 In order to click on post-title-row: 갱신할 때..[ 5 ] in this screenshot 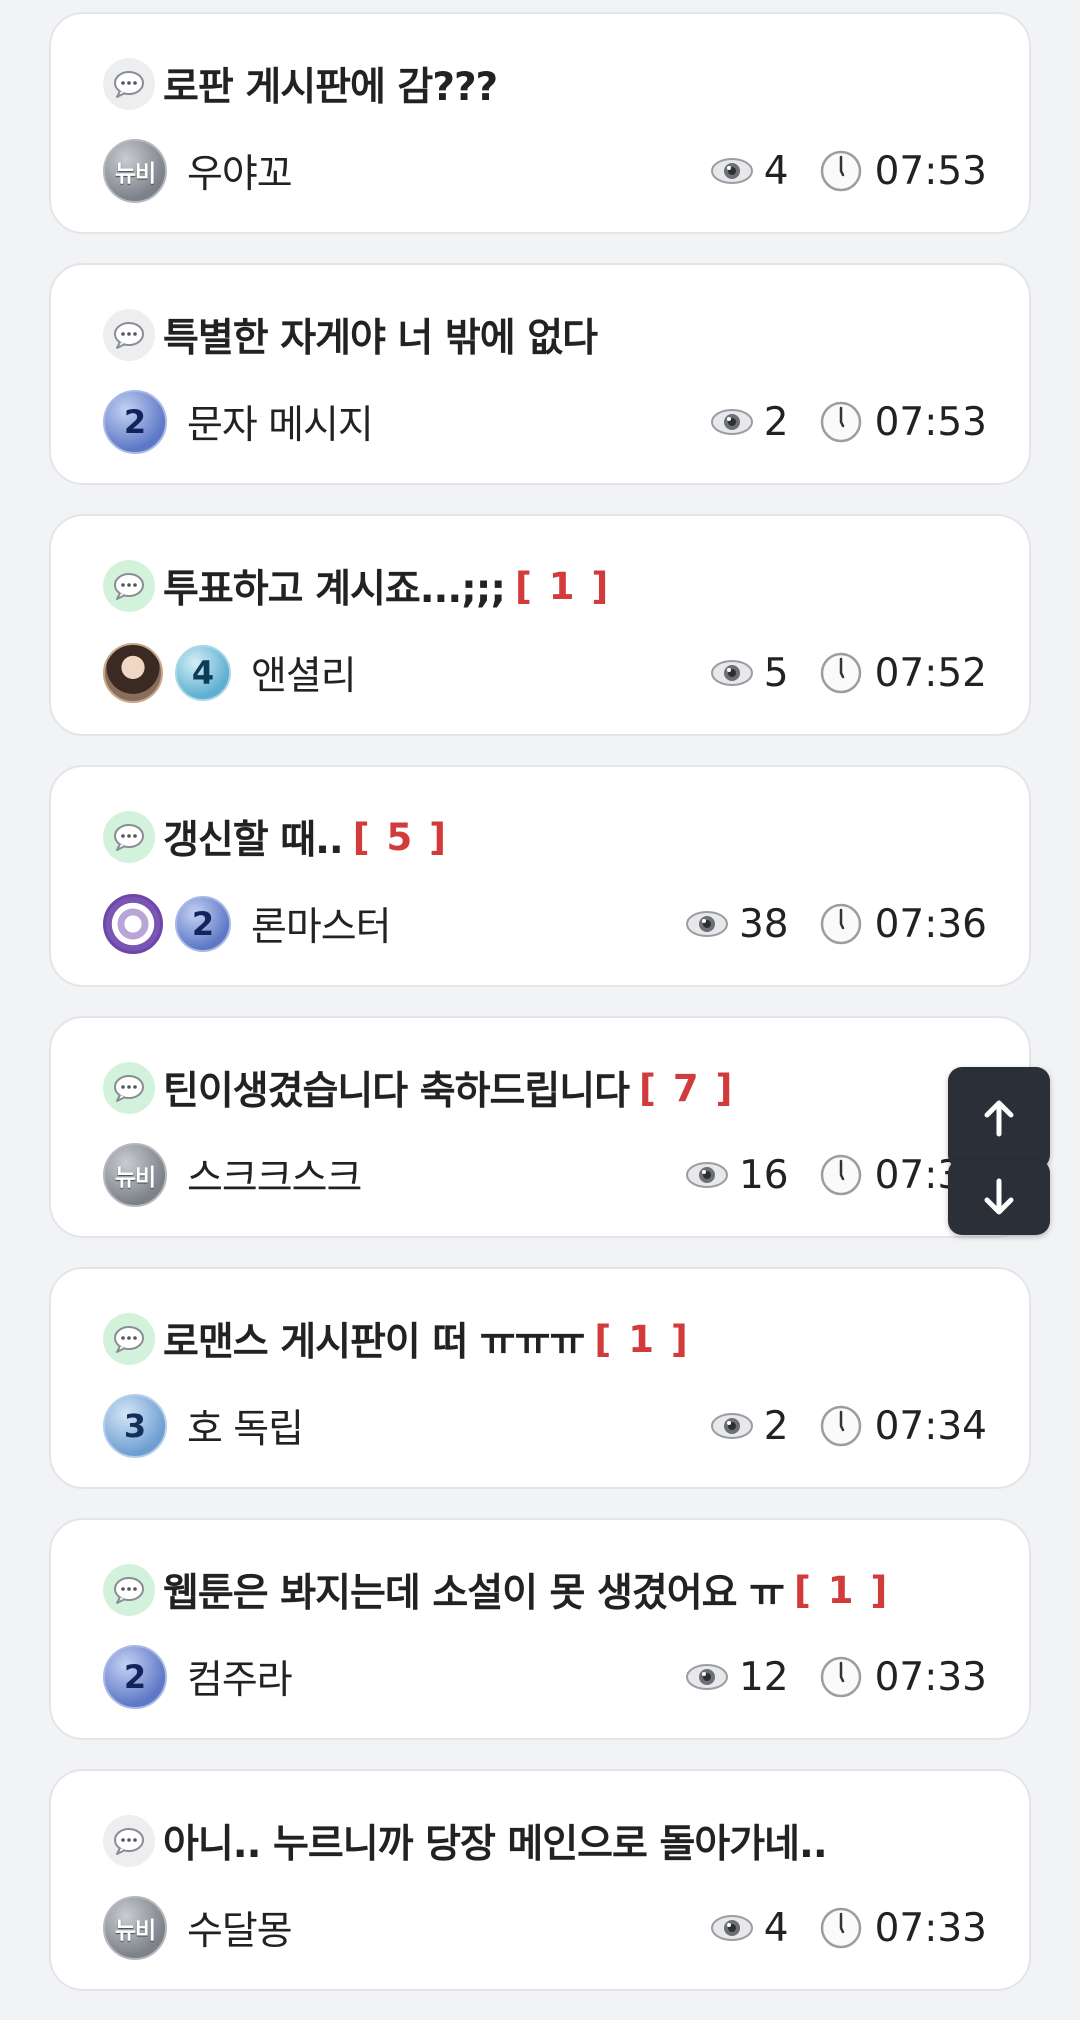, I will do `click(275, 837)`.